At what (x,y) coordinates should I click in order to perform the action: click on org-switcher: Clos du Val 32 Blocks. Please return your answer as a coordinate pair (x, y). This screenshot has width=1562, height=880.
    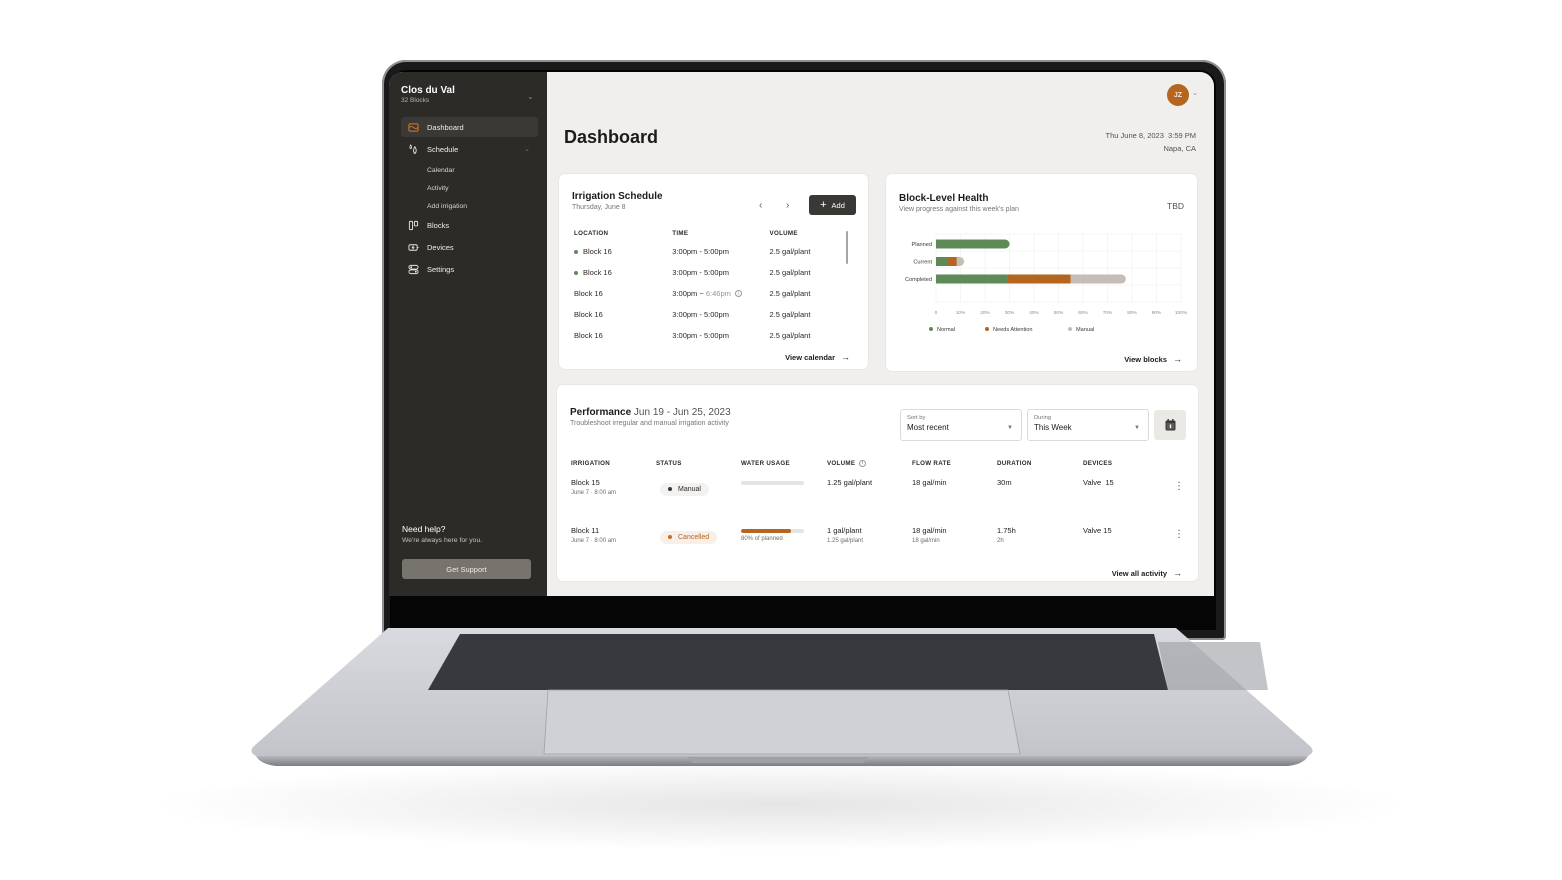
    Looking at the image, I should click on (428, 94).